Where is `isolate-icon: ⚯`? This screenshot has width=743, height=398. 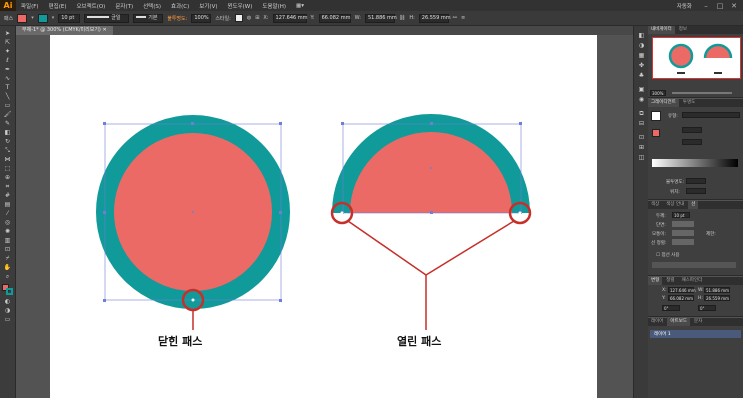 isolate-icon: ⚯ is located at coordinates (455, 18).